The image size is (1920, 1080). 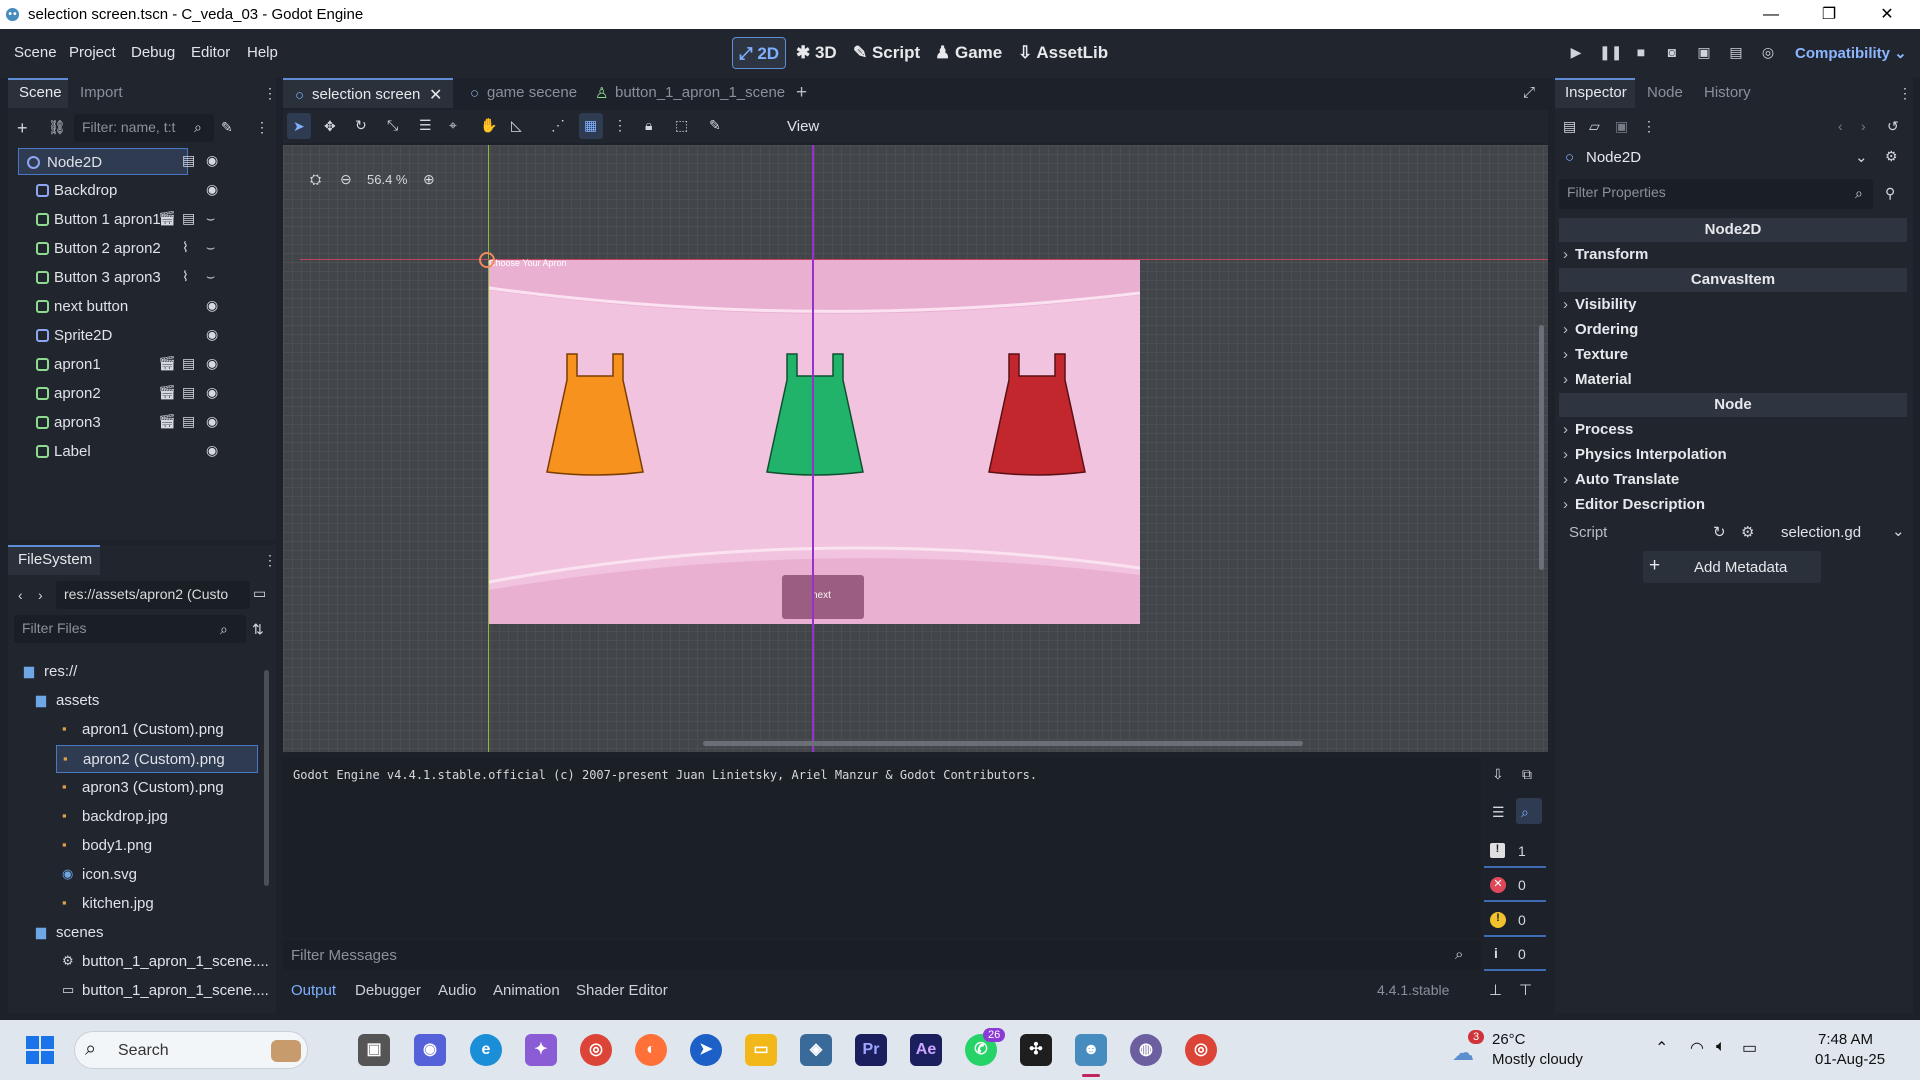 I want to click on volume-icon: 🔈︎, so click(x=1721, y=1047).